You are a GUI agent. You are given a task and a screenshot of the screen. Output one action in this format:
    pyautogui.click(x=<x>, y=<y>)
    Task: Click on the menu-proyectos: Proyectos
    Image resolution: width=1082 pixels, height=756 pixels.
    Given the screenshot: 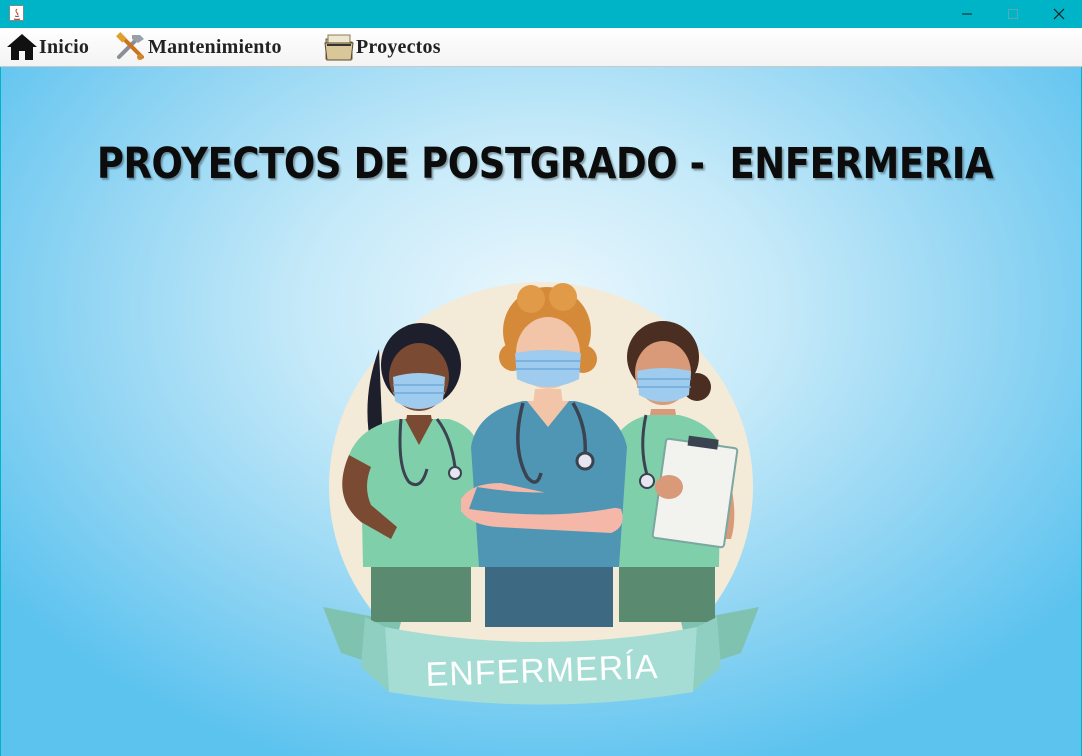 What is the action you would take?
    pyautogui.click(x=381, y=47)
    